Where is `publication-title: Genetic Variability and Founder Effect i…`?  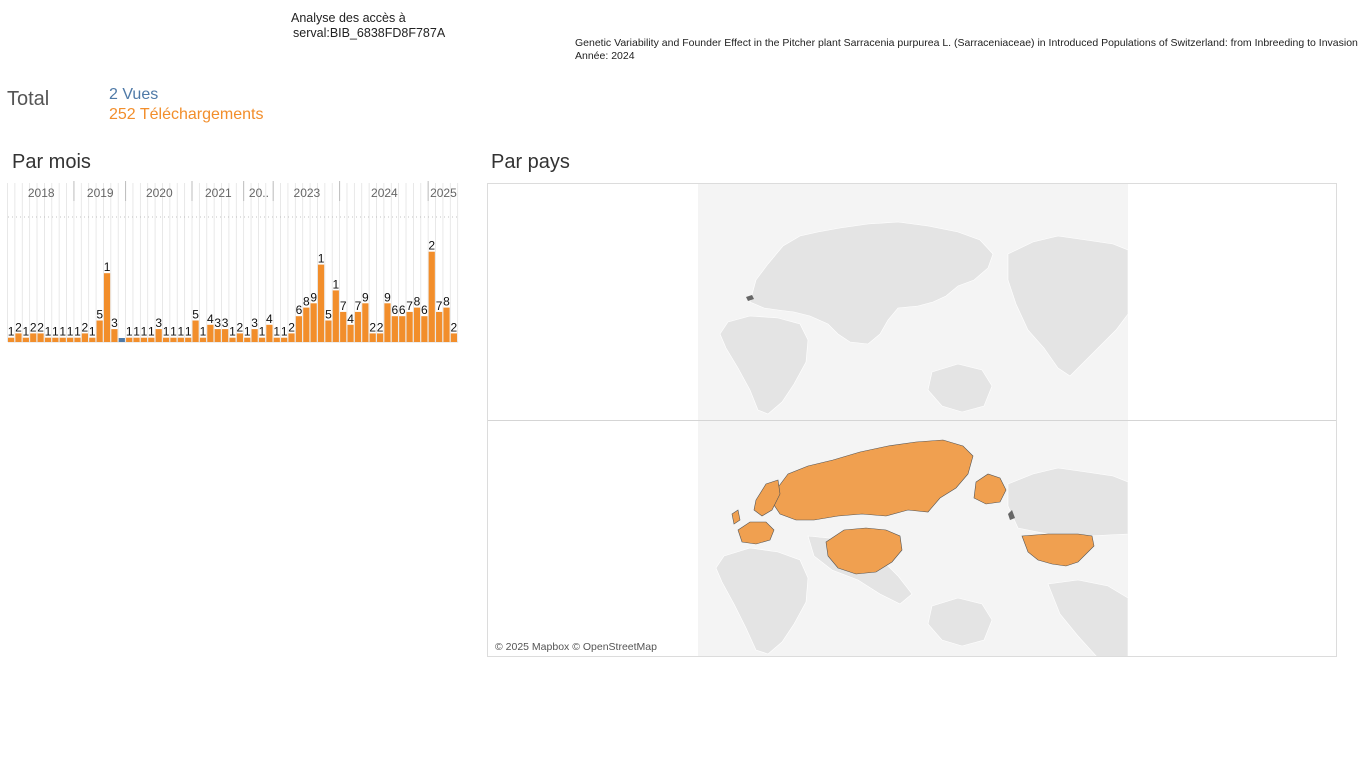
publication-title: Genetic Variability and Founder Effect i… is located at coordinates (966, 43).